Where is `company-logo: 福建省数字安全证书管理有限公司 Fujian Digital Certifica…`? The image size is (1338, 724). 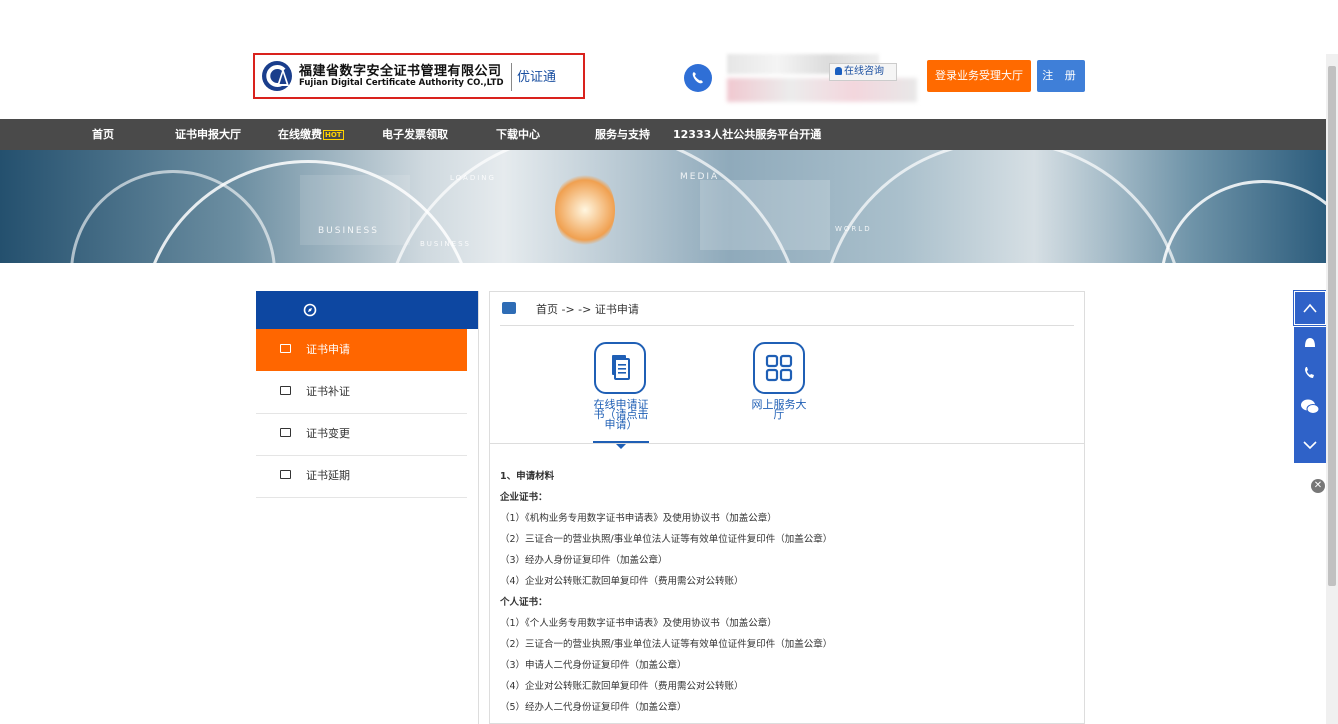
company-logo: 福建省数字安全证书管理有限公司 Fujian Digital Certifica… is located at coordinates (419, 76).